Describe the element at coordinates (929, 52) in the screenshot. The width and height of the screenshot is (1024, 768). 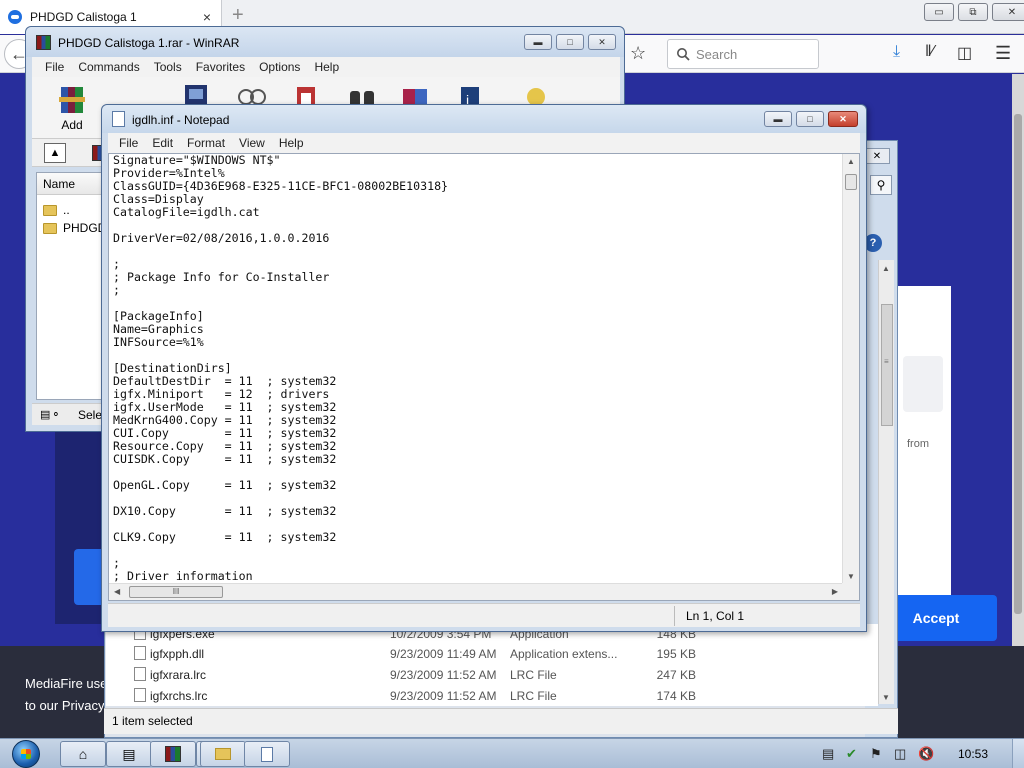
I see `library-icon: ‖⁄` at that location.